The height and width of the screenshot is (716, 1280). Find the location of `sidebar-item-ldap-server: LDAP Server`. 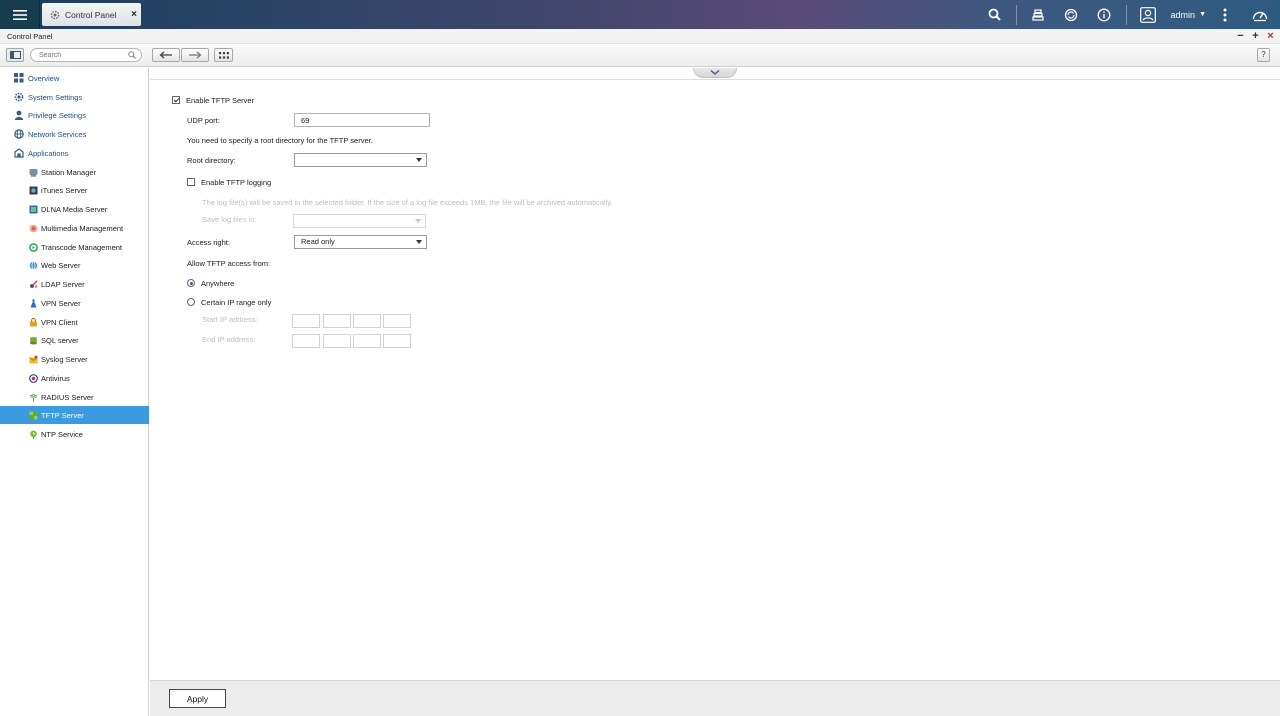

sidebar-item-ldap-server: LDAP Server is located at coordinates (74, 284).